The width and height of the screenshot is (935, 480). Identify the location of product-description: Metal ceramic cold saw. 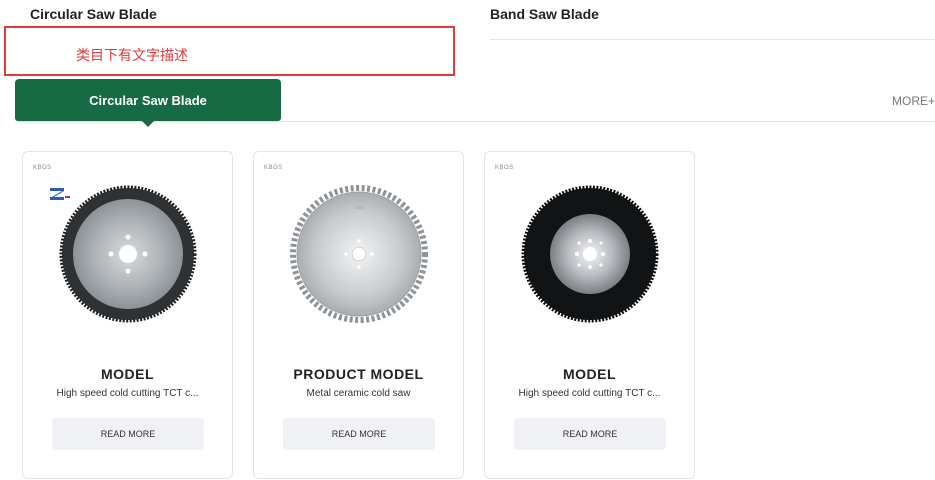
(358, 393).